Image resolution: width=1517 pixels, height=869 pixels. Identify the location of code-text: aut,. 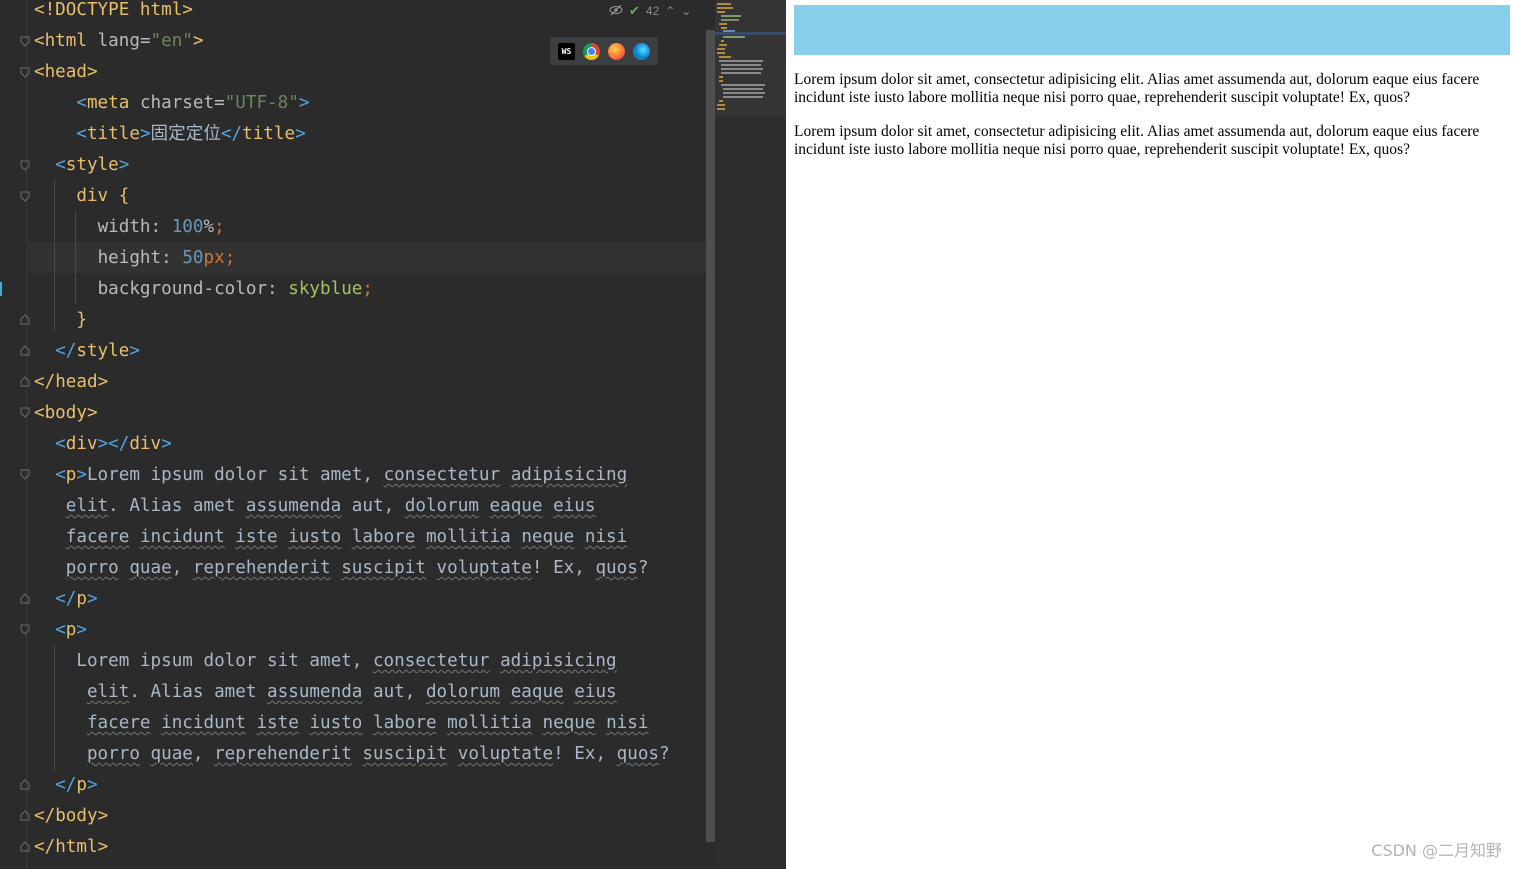
(373, 506).